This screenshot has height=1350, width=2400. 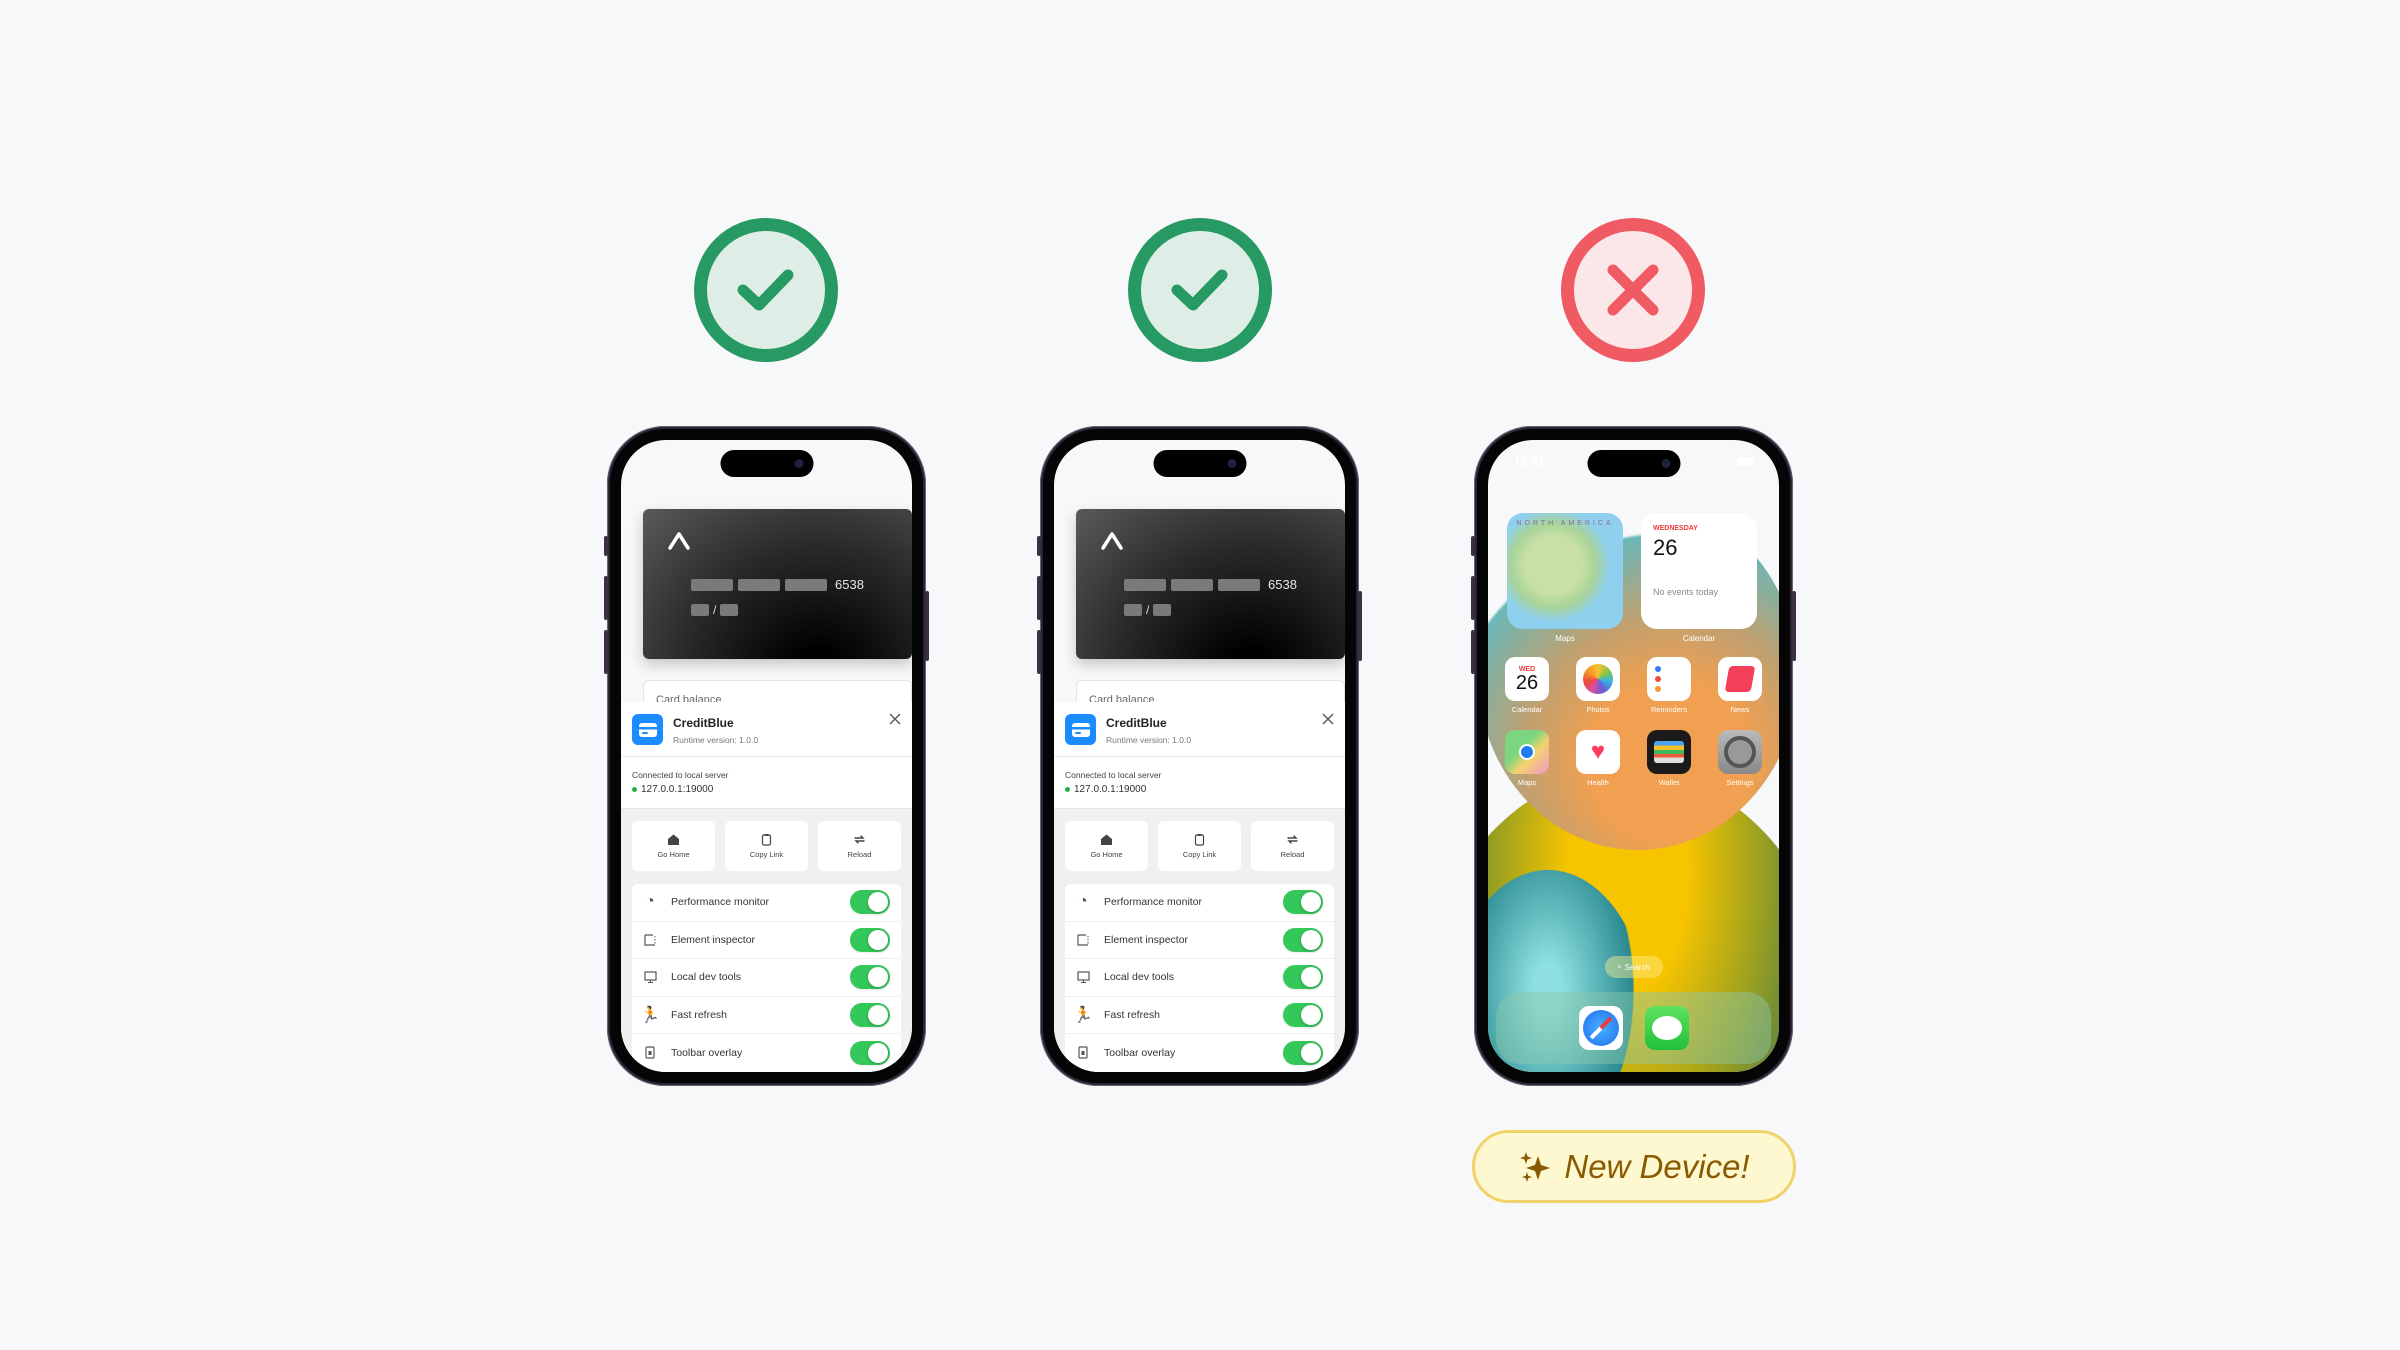 What do you see at coordinates (1726, 460) in the screenshot?
I see `wifi-icon: ⌔` at bounding box center [1726, 460].